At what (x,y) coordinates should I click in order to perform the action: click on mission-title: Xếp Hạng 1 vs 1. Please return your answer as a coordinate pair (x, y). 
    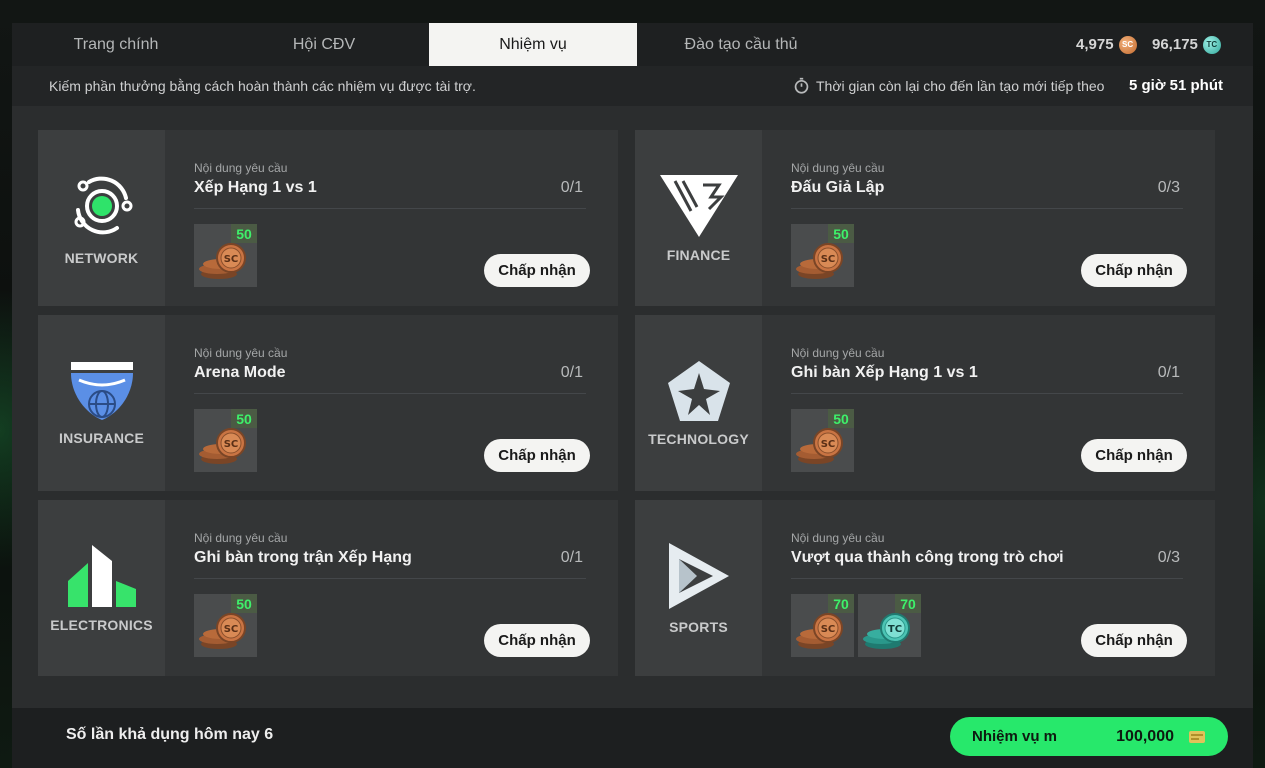
    Looking at the image, I should click on (255, 187).